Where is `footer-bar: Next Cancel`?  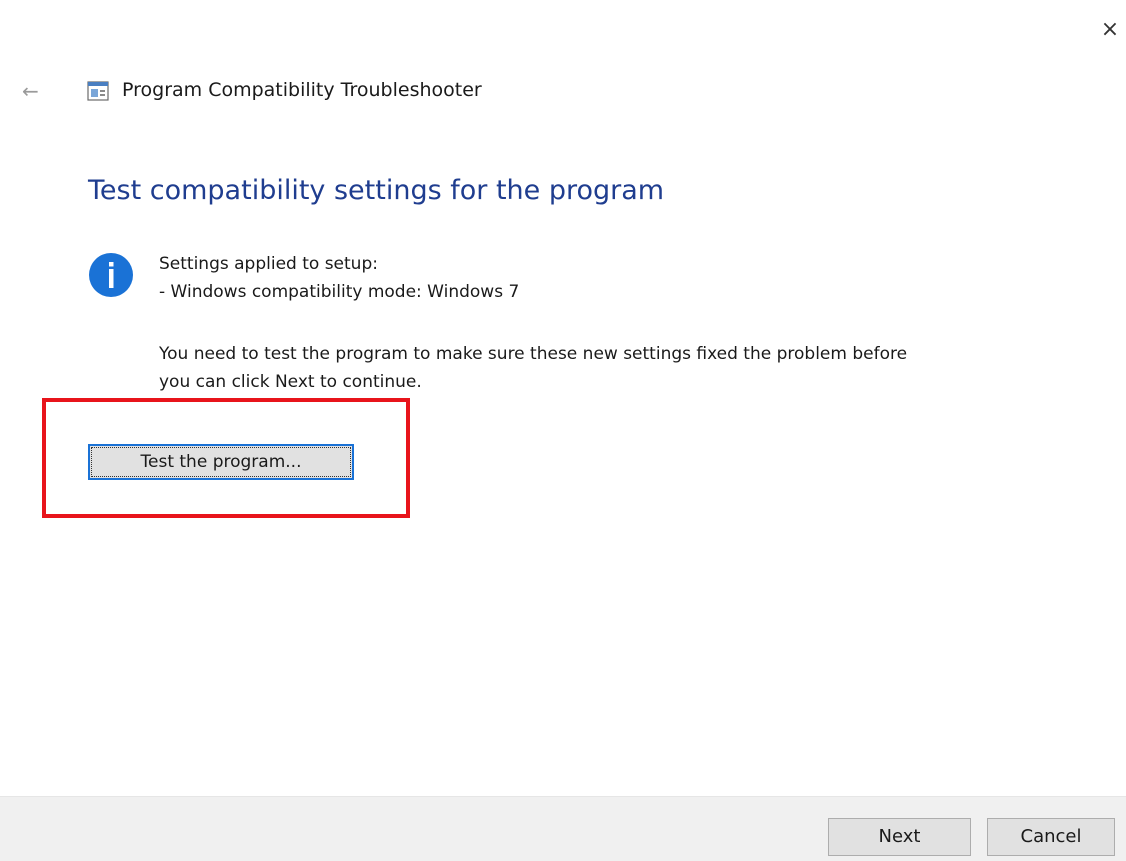
footer-bar: Next Cancel is located at coordinates (563, 828).